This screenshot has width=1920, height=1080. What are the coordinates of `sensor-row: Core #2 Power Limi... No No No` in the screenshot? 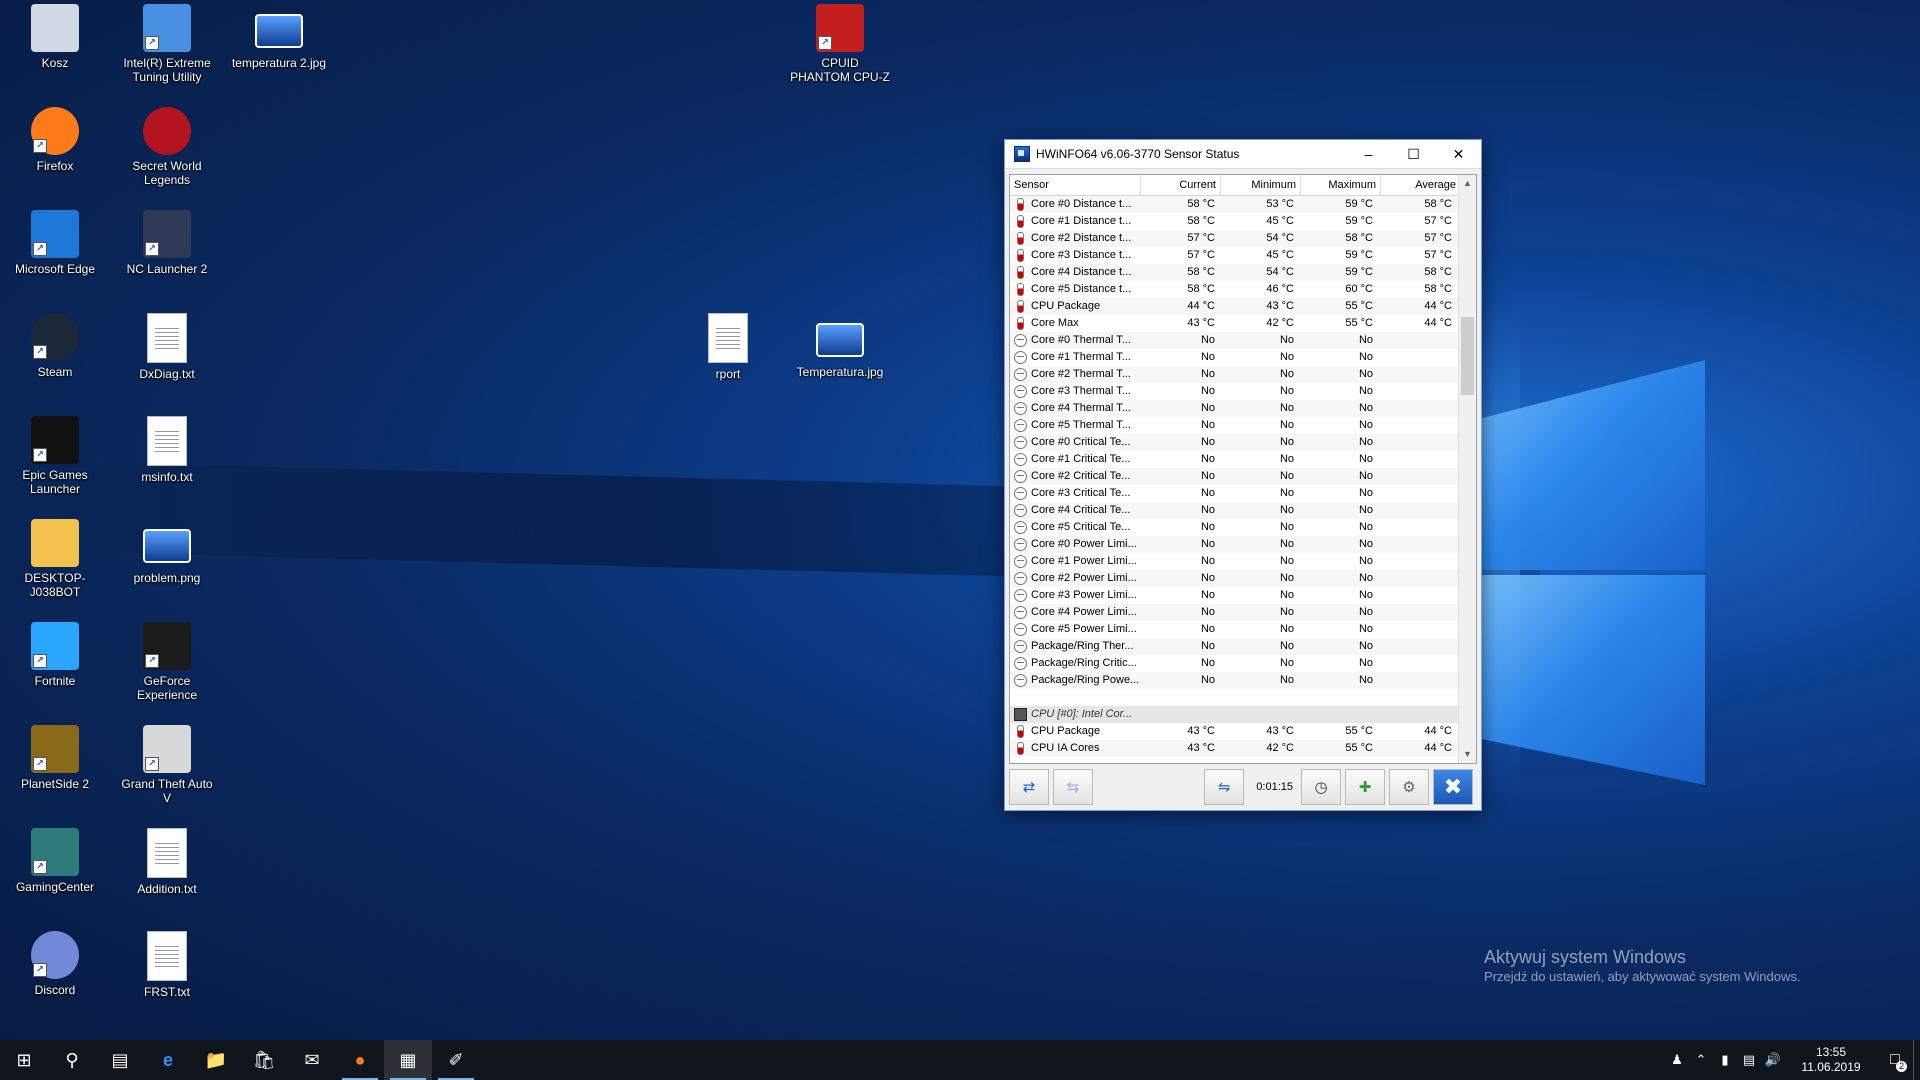 It's located at (1234, 578).